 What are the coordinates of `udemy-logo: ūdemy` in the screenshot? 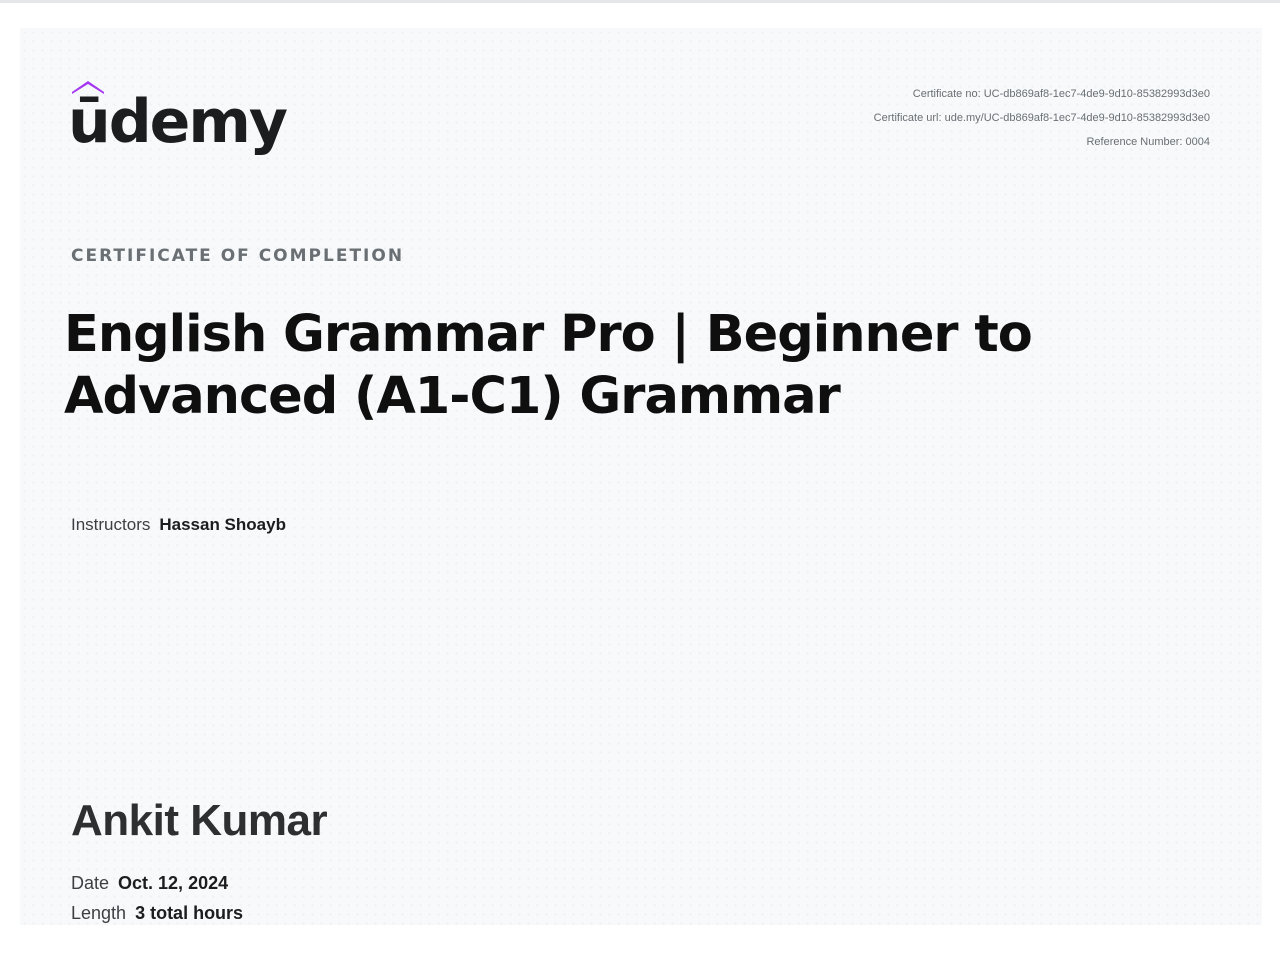 It's located at (178, 121).